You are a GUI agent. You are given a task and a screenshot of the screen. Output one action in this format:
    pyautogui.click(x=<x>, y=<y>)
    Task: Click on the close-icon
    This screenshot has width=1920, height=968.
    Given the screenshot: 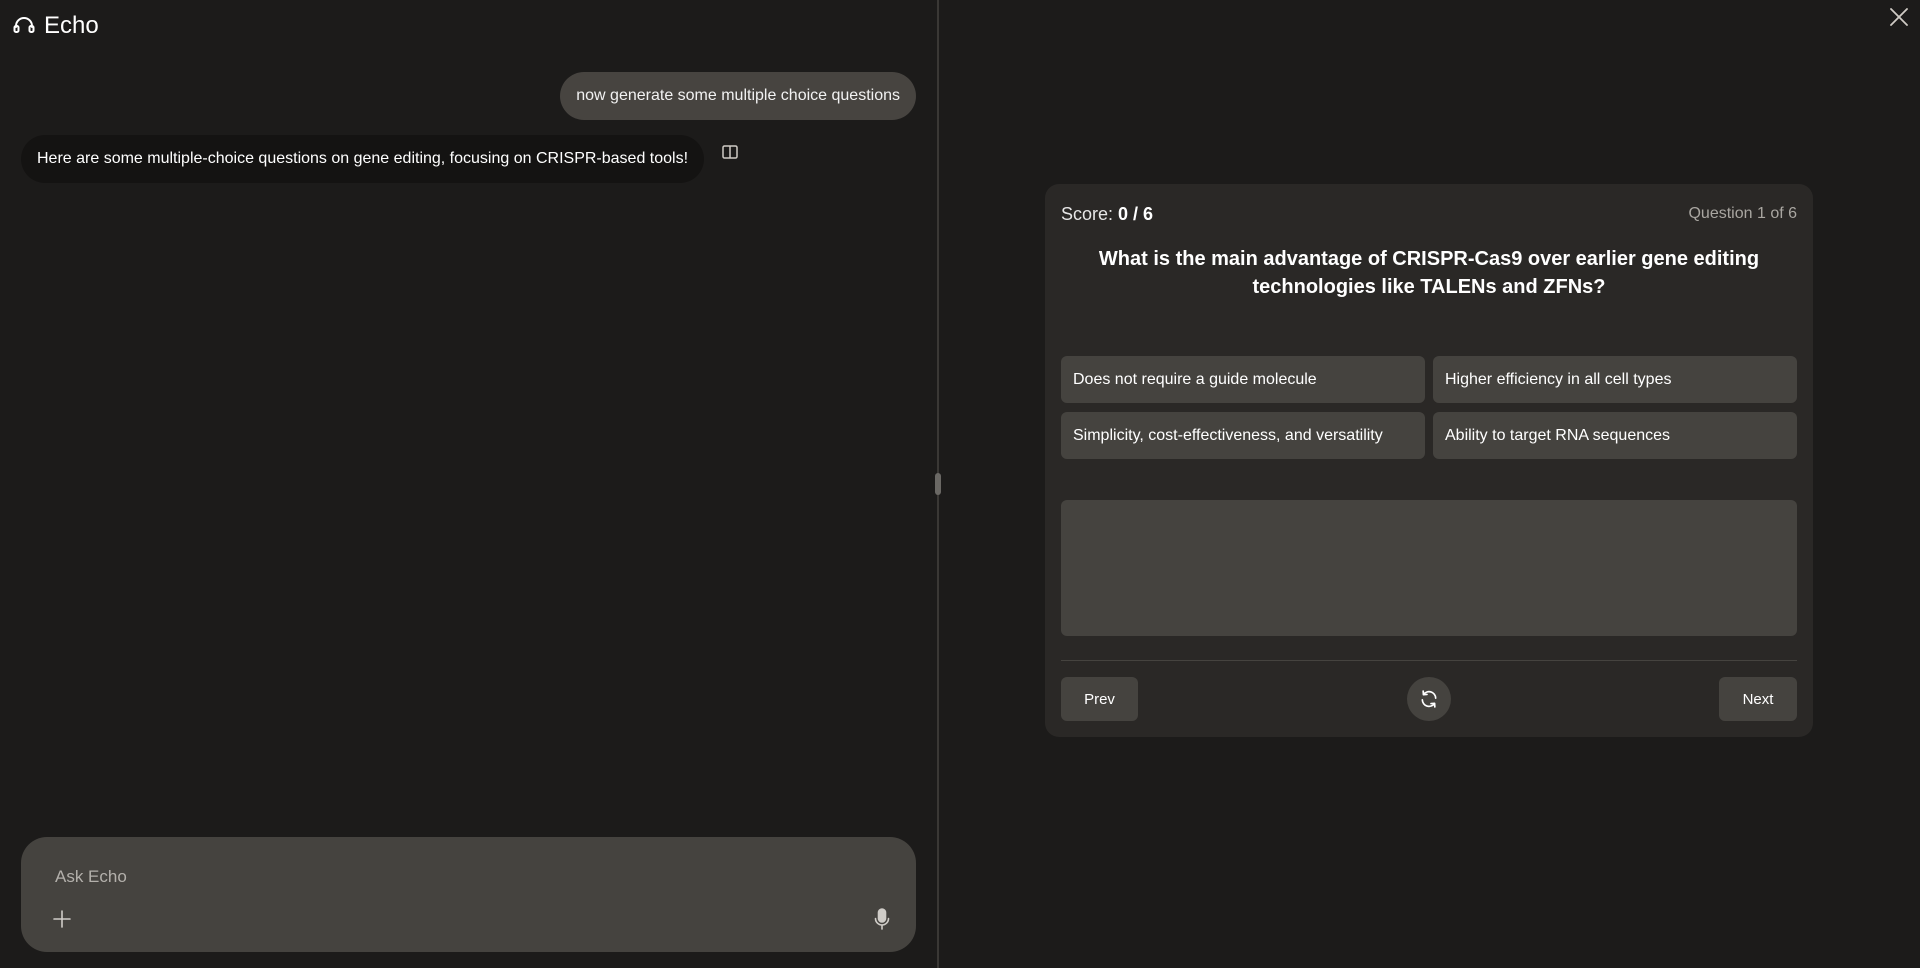 What is the action you would take?
    pyautogui.click(x=1899, y=17)
    